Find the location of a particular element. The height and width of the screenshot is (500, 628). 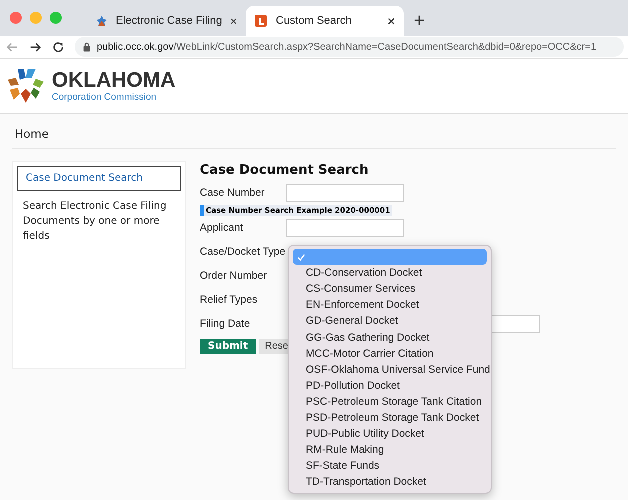

back-arrow-icon is located at coordinates (12, 47).